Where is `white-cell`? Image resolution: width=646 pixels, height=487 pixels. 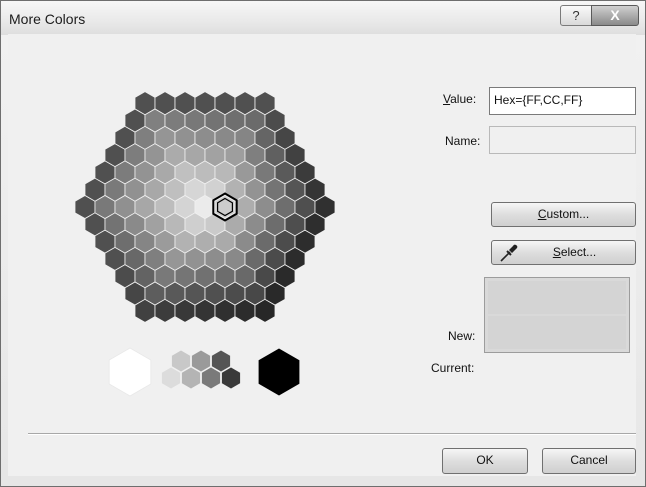
white-cell is located at coordinates (130, 372).